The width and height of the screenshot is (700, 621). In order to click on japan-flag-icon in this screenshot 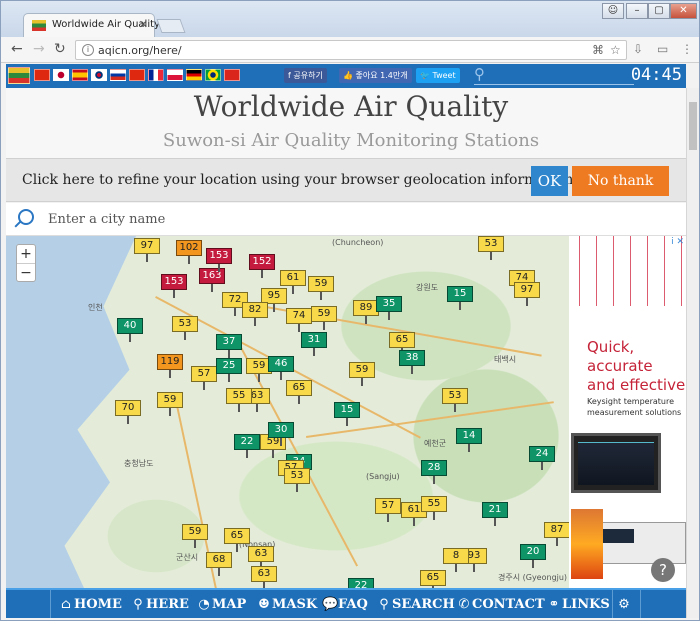, I will do `click(61, 75)`.